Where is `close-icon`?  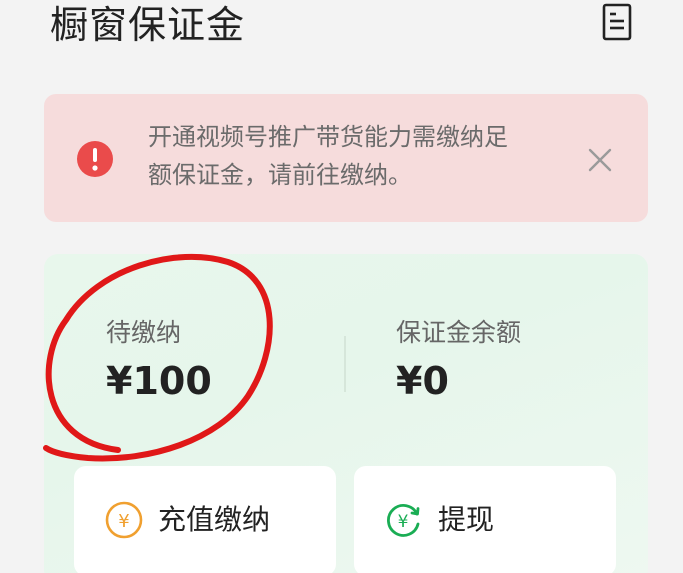 close-icon is located at coordinates (600, 160).